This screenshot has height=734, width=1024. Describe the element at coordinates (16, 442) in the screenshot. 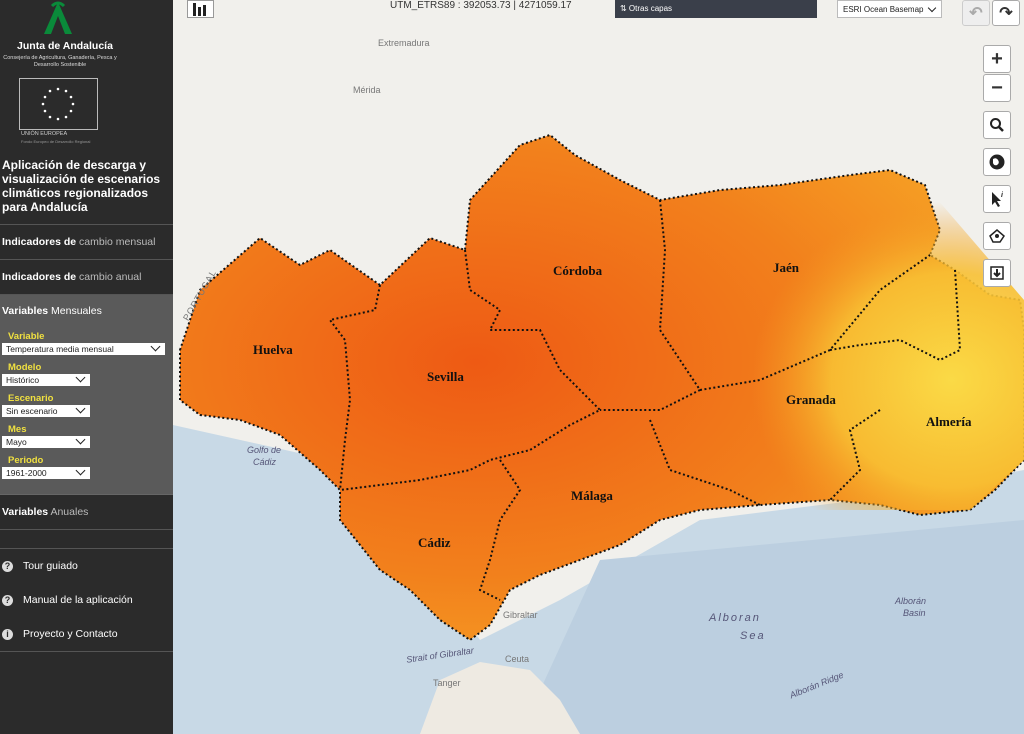

I see `select-value: Mayo` at that location.